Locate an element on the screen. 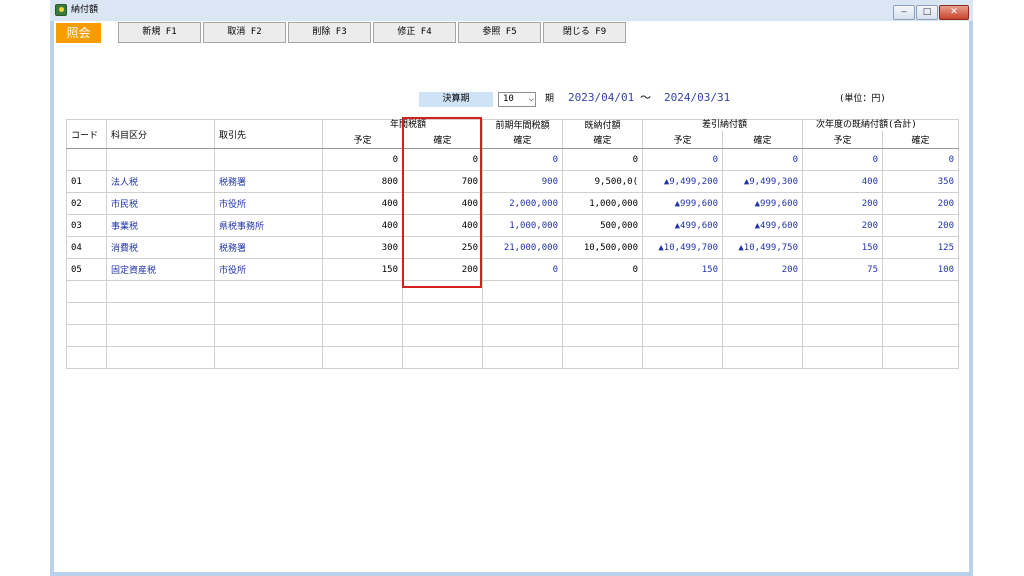  cell-next-confirmed: 350 is located at coordinates (920, 181).